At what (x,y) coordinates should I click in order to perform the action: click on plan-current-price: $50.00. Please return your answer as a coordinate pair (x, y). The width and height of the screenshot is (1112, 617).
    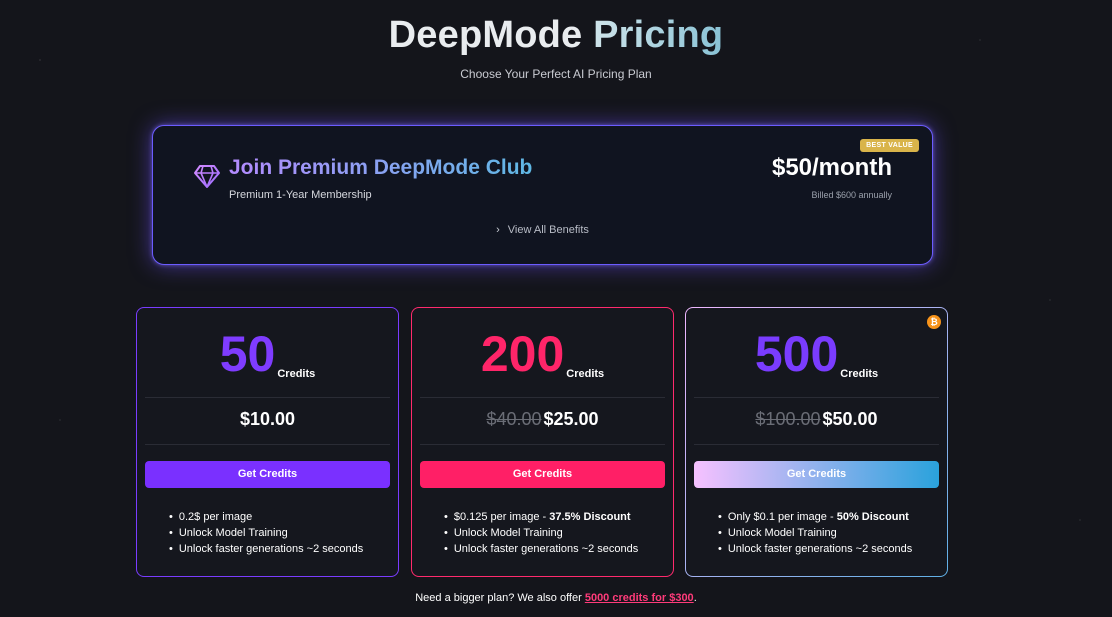
    Looking at the image, I should click on (850, 419).